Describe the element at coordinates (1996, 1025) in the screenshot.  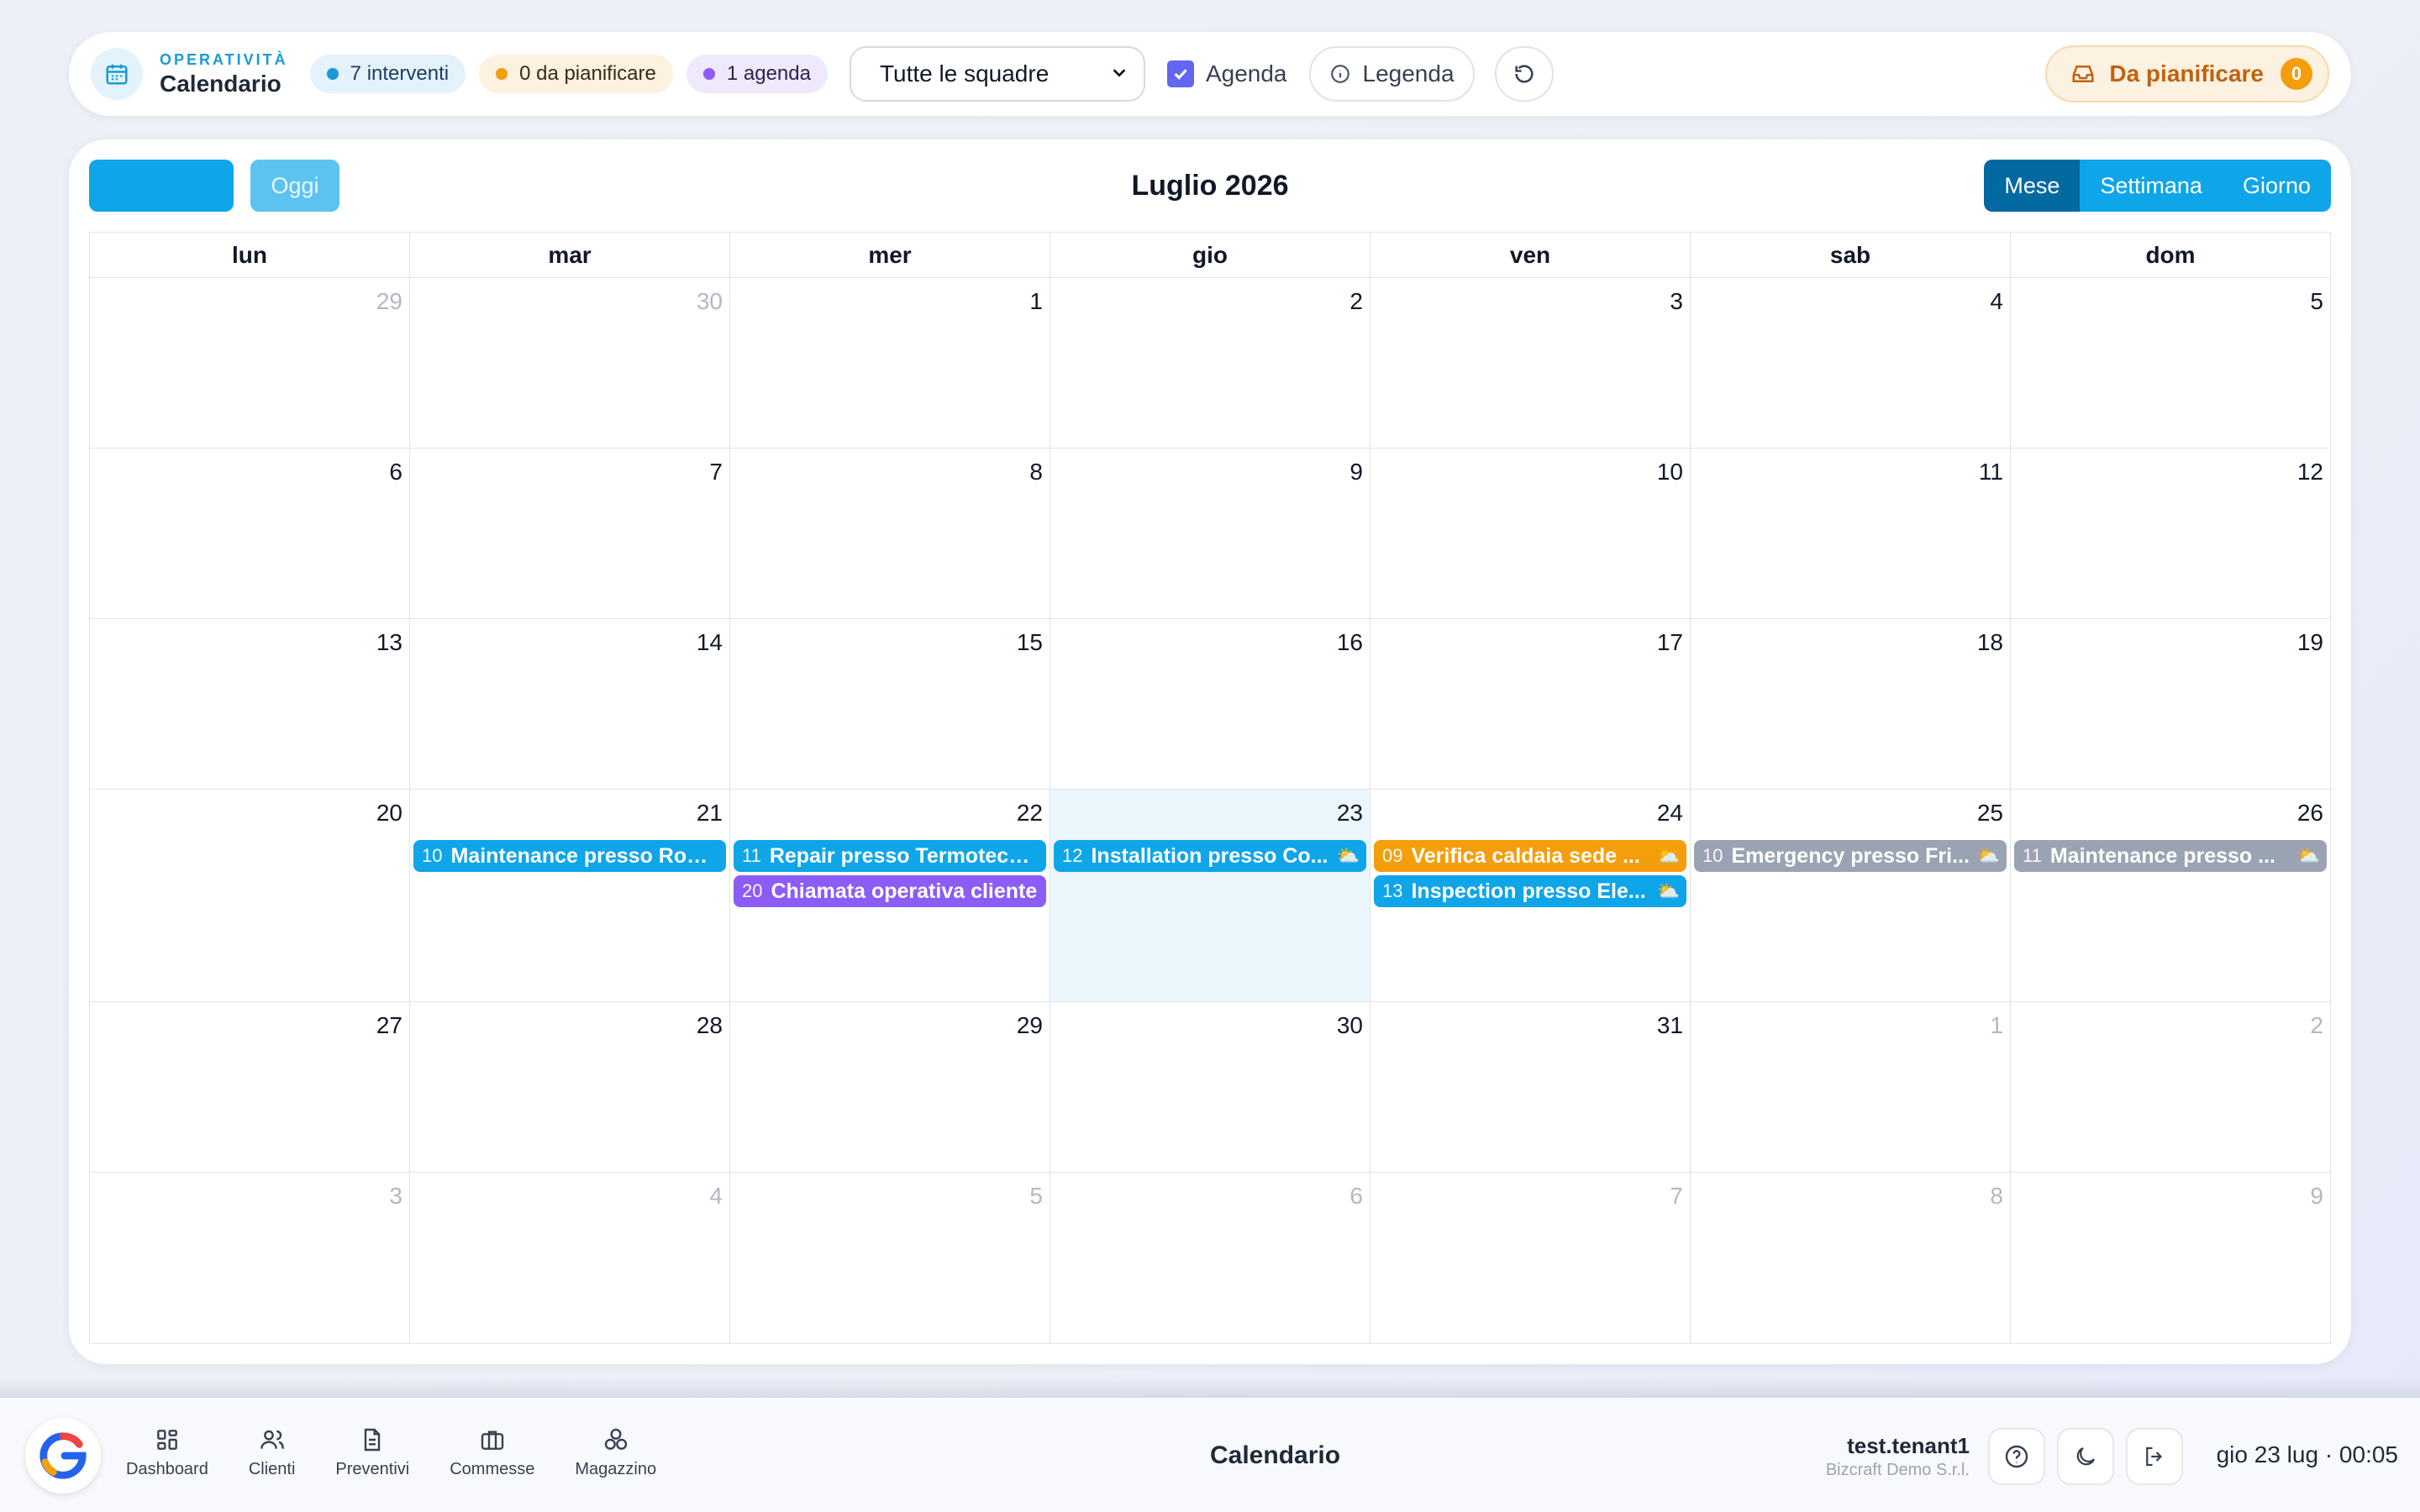
I see `day-number: 1` at that location.